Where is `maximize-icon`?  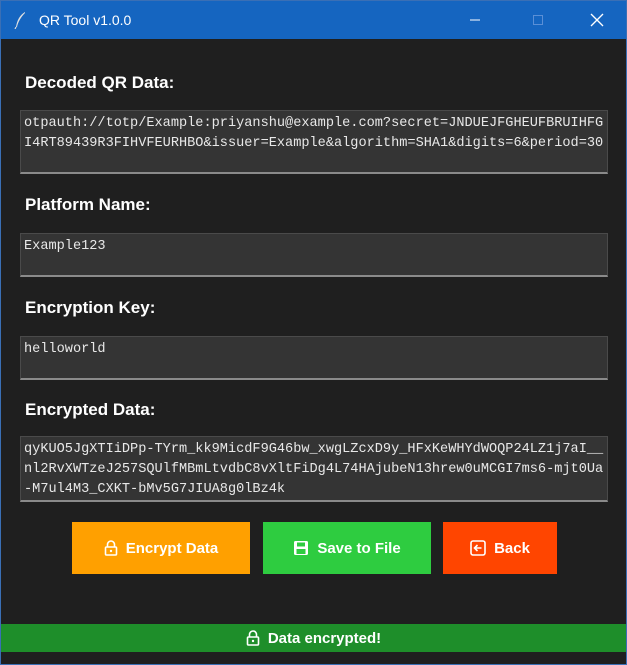
maximize-icon is located at coordinates (538, 20).